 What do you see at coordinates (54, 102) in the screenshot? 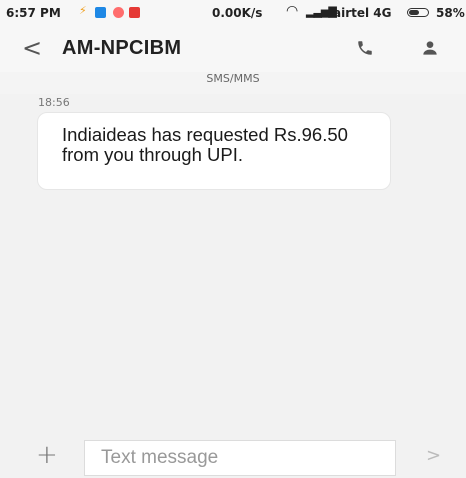
I see `message-timestamp: 18:56` at bounding box center [54, 102].